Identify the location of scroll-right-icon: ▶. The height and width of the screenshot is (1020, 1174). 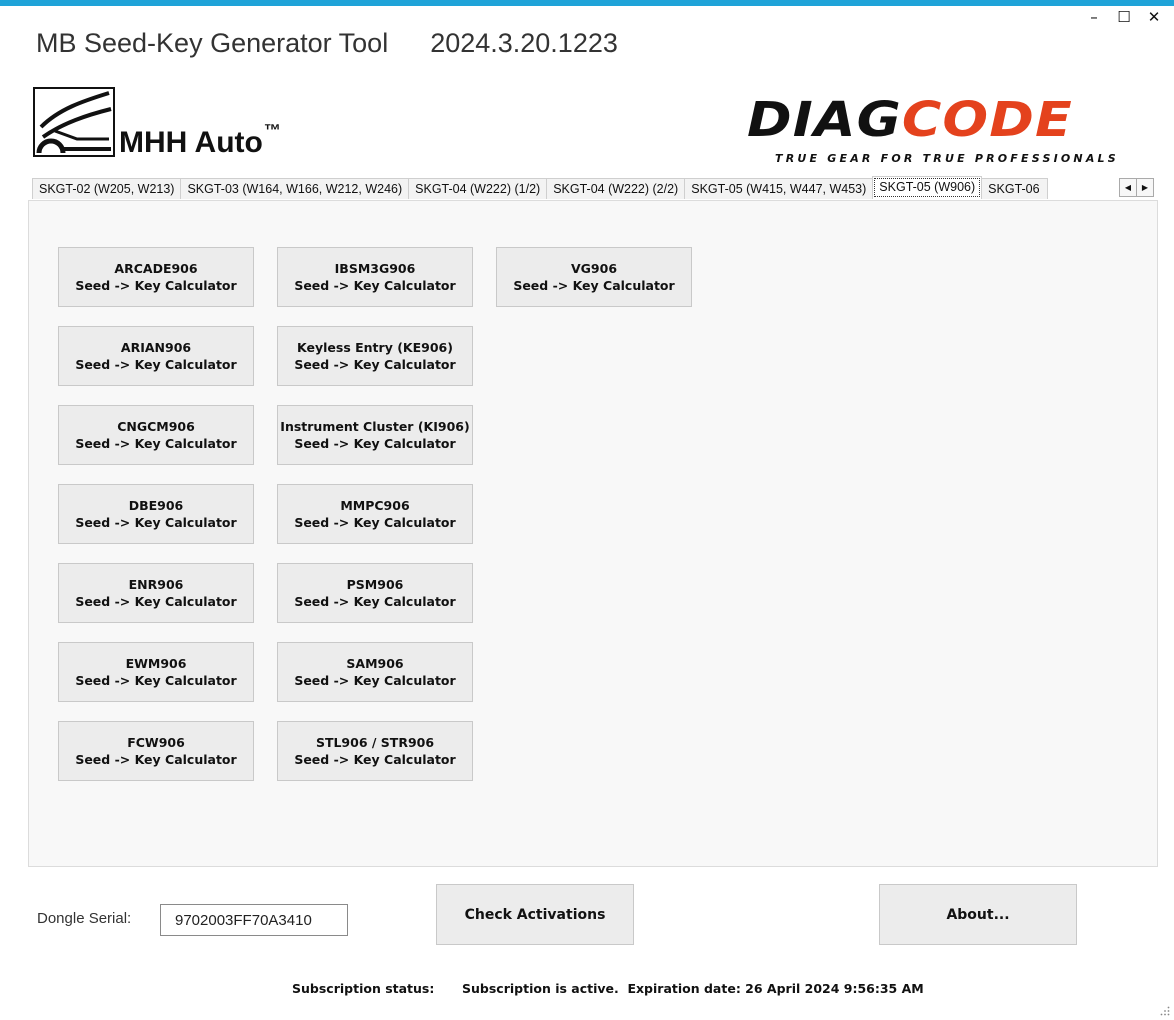
(1145, 187).